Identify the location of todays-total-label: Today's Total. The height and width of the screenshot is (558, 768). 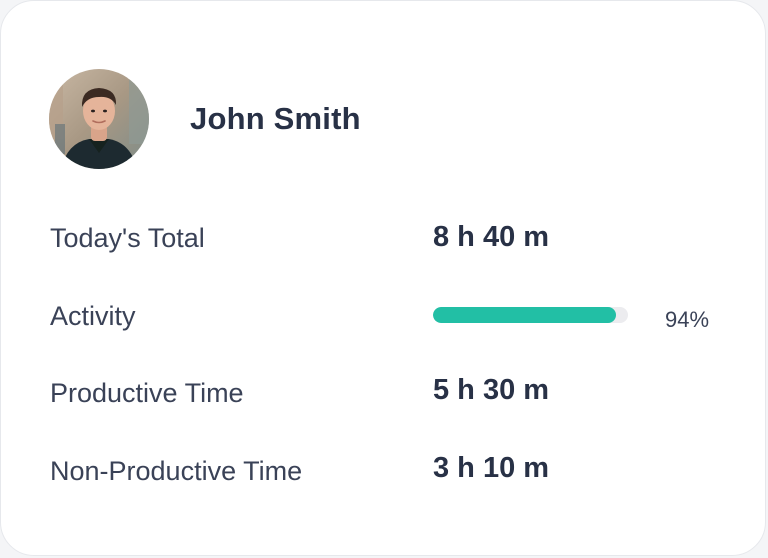
(127, 238).